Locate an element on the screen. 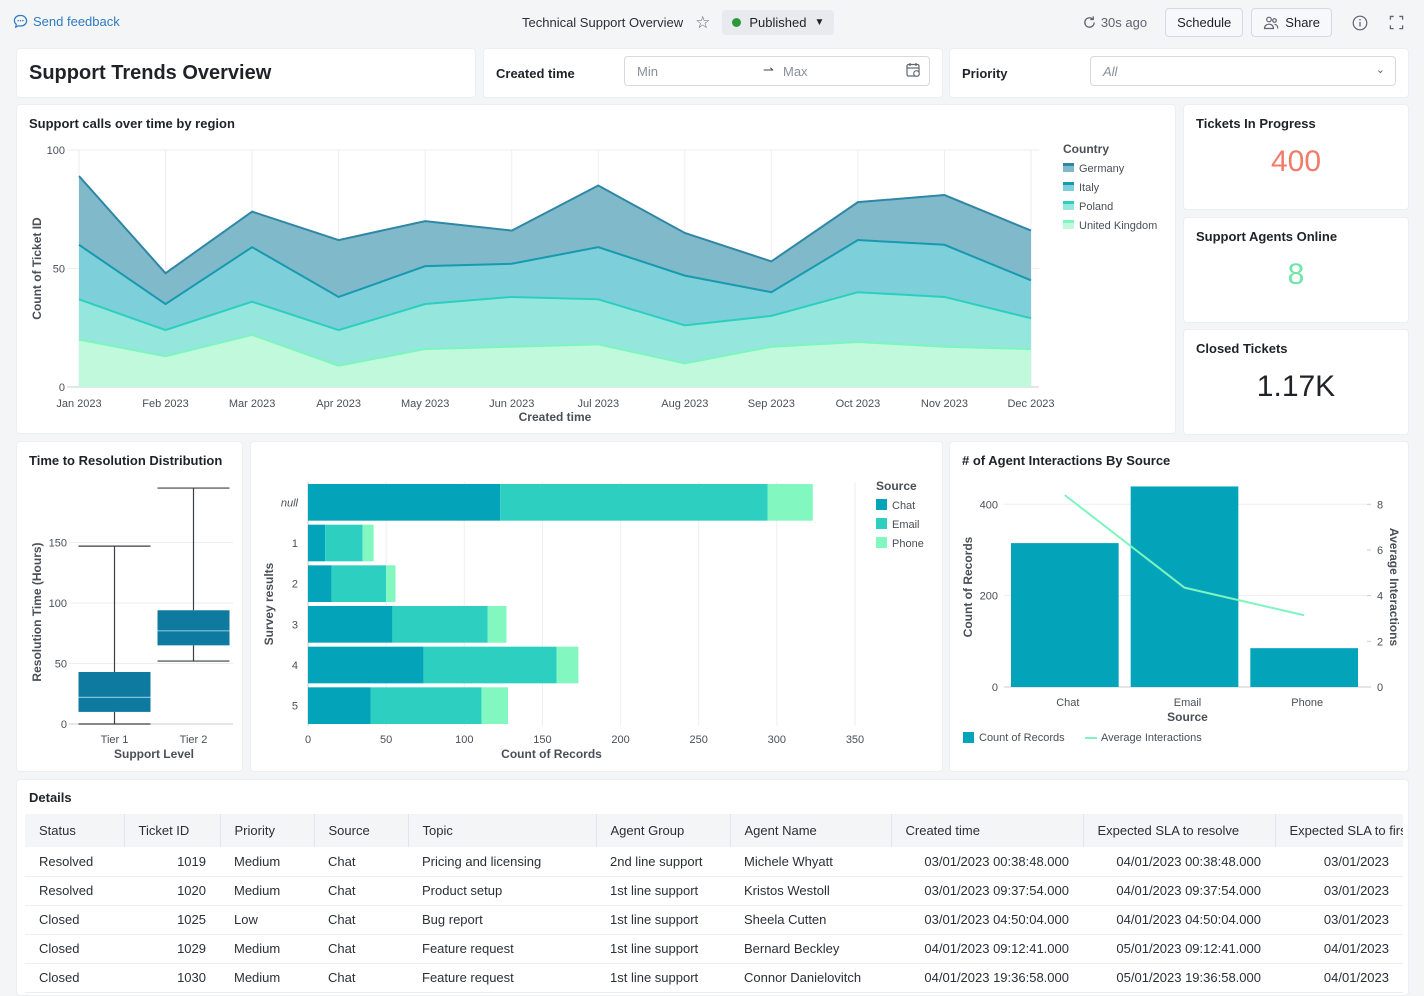 The image size is (1424, 996). cell-priority: Medium is located at coordinates (267, 978).